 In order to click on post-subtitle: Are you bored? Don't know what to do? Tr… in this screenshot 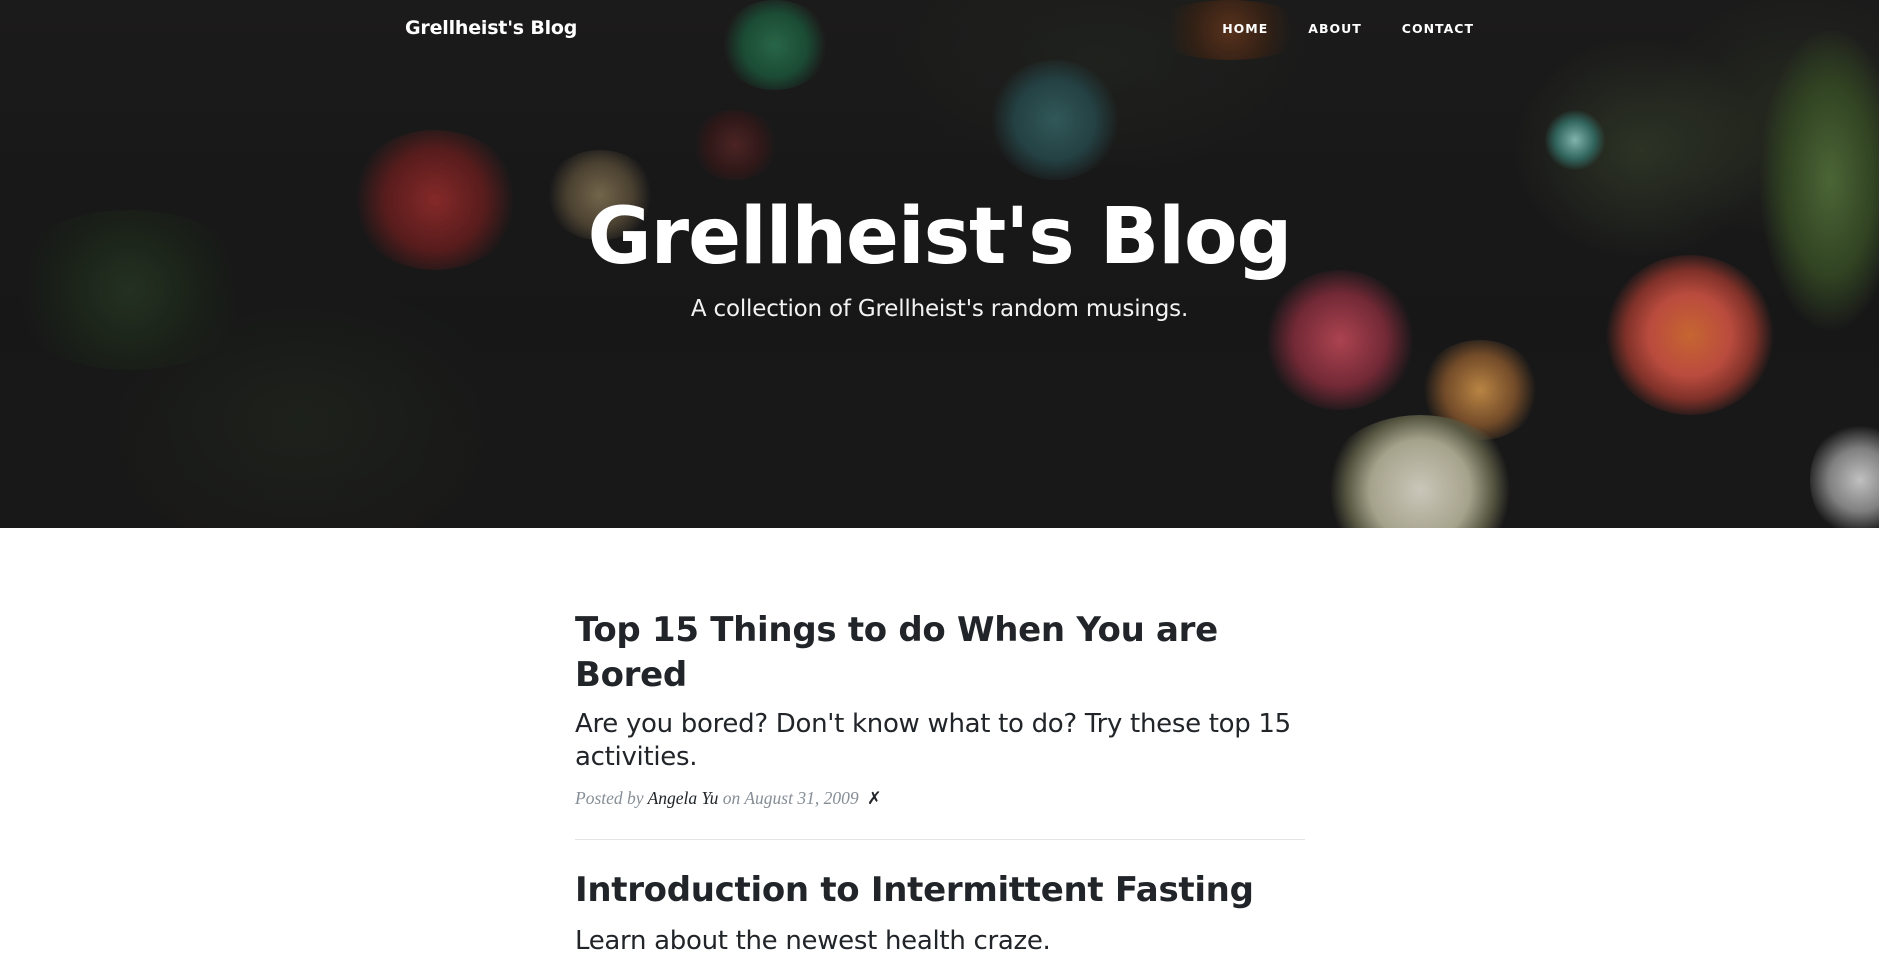, I will do `click(933, 740)`.